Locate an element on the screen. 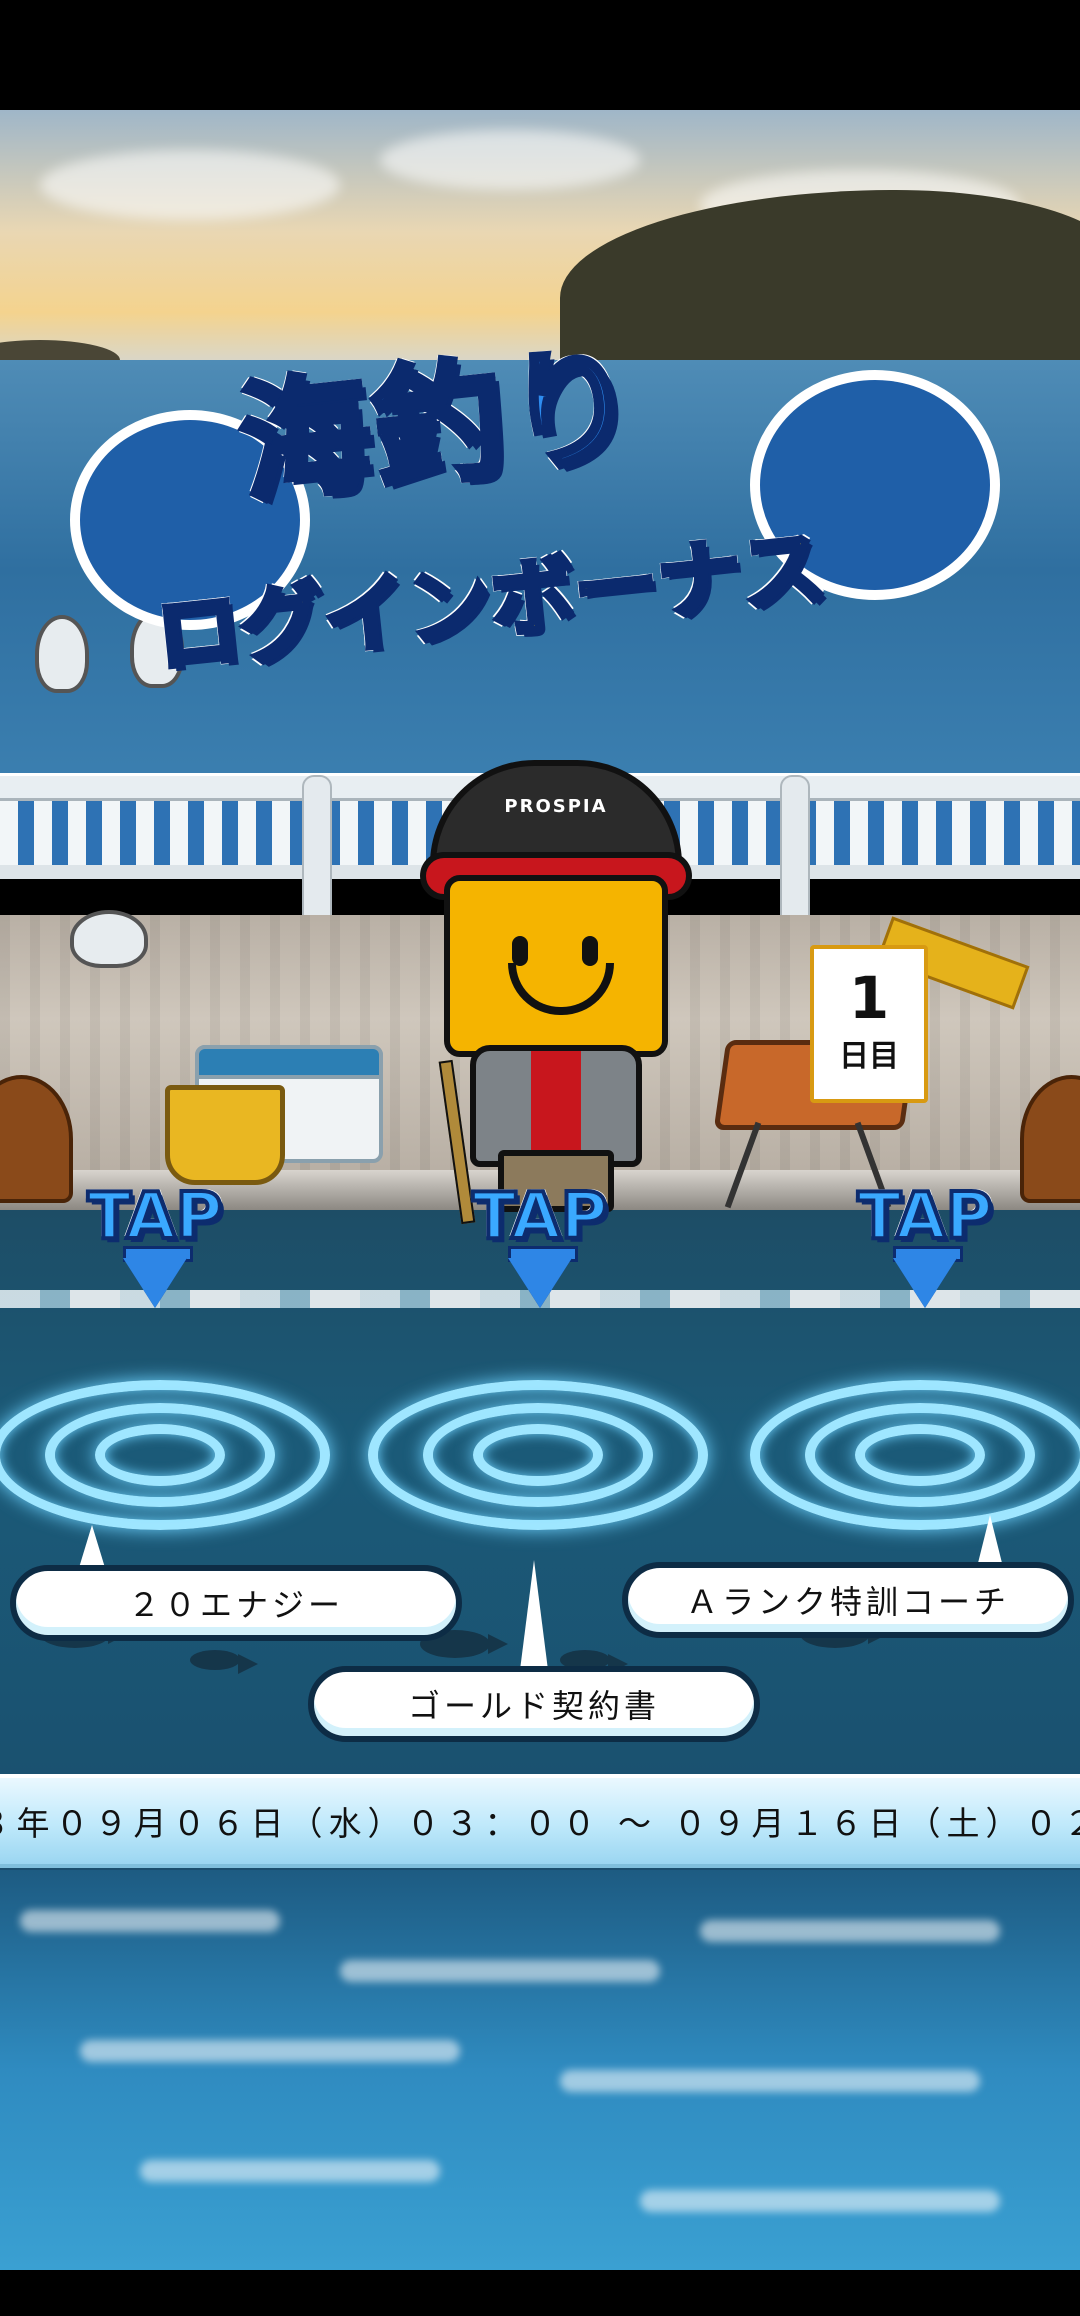 The image size is (1080, 2316). reward-label: ２０エナジー is located at coordinates (235, 1605).